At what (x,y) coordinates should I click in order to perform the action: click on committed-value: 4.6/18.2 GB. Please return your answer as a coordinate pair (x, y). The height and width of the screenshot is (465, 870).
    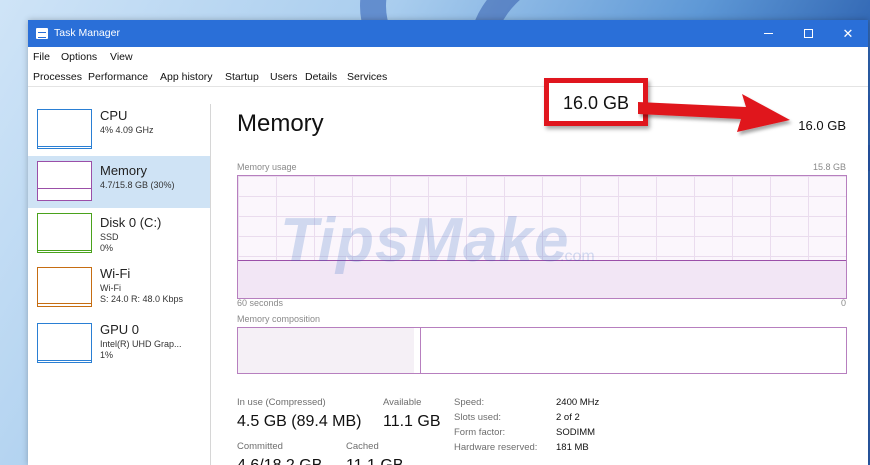
    Looking at the image, I should click on (279, 461).